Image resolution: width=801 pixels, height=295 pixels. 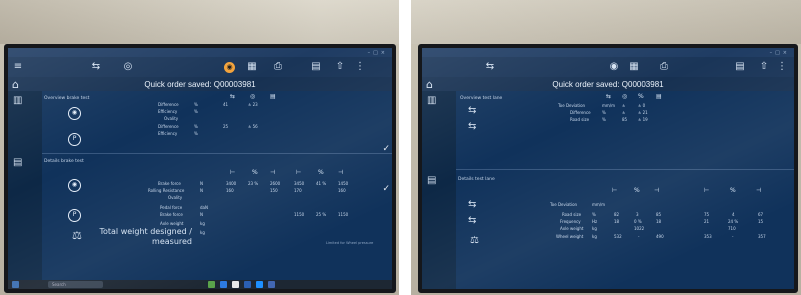 What do you see at coordinates (733, 221) in the screenshot?
I see `detail-cell: 24 %` at bounding box center [733, 221].